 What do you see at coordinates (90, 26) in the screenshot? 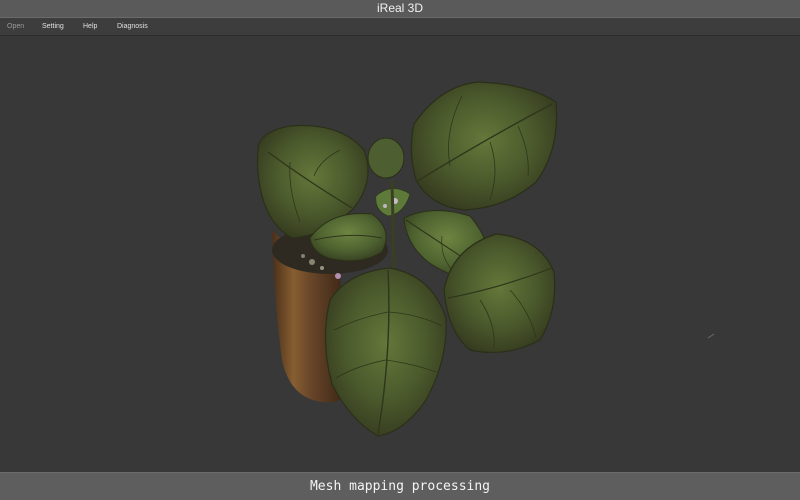
I see `menu-help: Help` at bounding box center [90, 26].